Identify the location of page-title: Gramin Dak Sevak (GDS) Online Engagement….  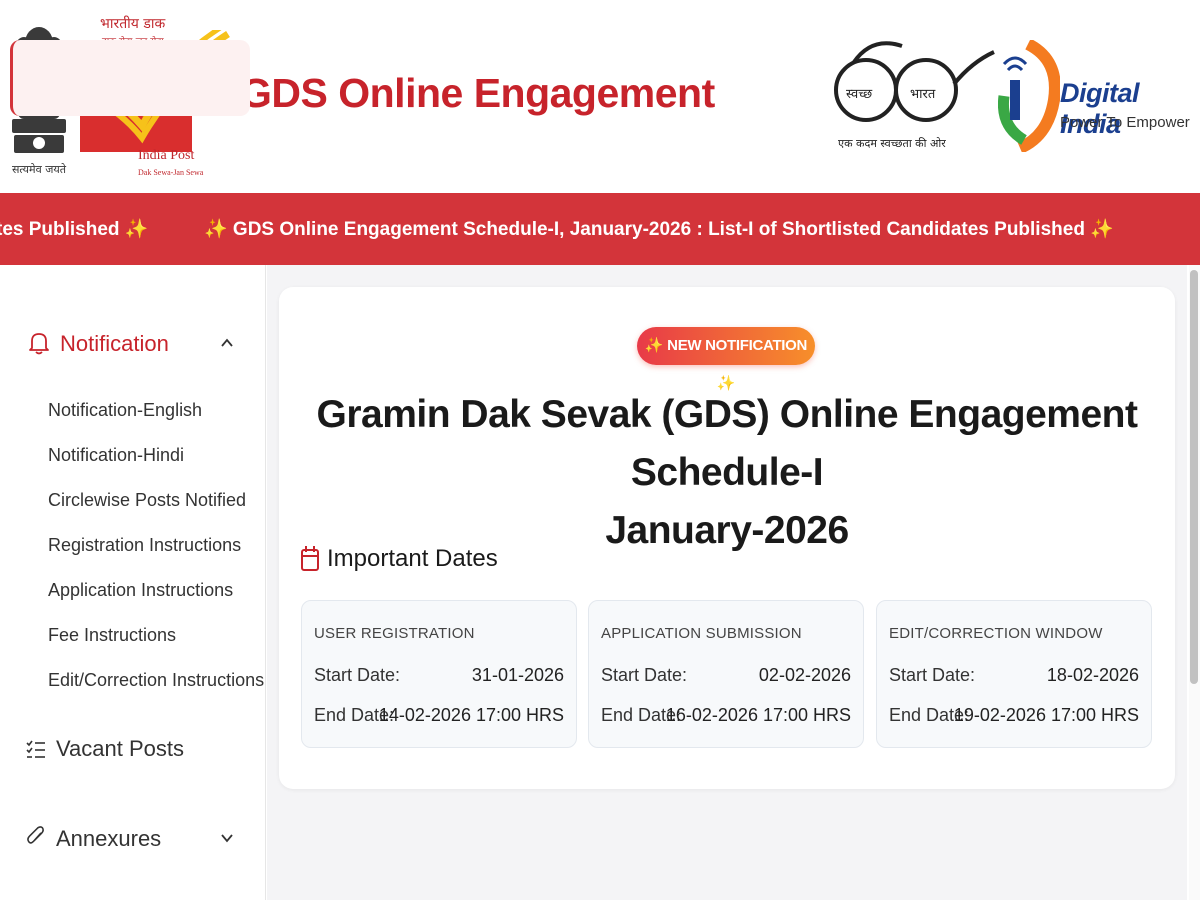
(727, 473).